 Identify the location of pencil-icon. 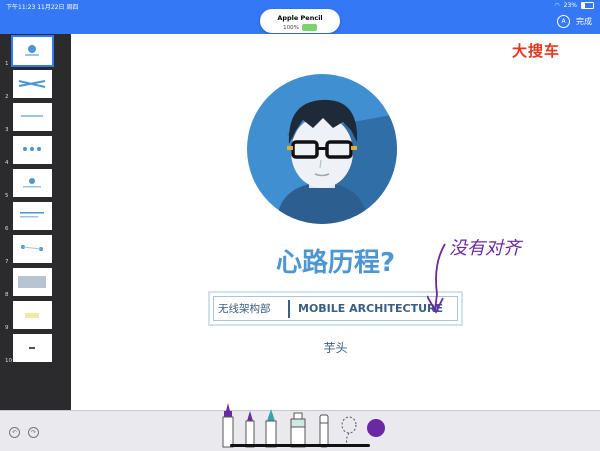
(250, 429).